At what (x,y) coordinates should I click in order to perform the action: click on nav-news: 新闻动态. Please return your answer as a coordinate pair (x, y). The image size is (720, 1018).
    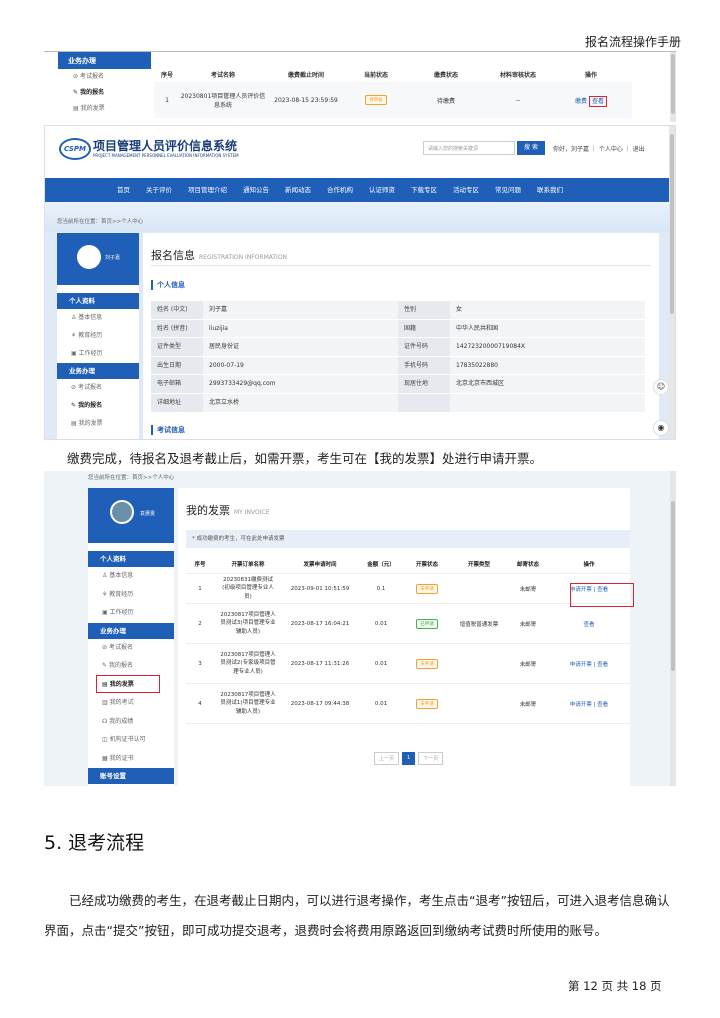
    Looking at the image, I should click on (298, 190).